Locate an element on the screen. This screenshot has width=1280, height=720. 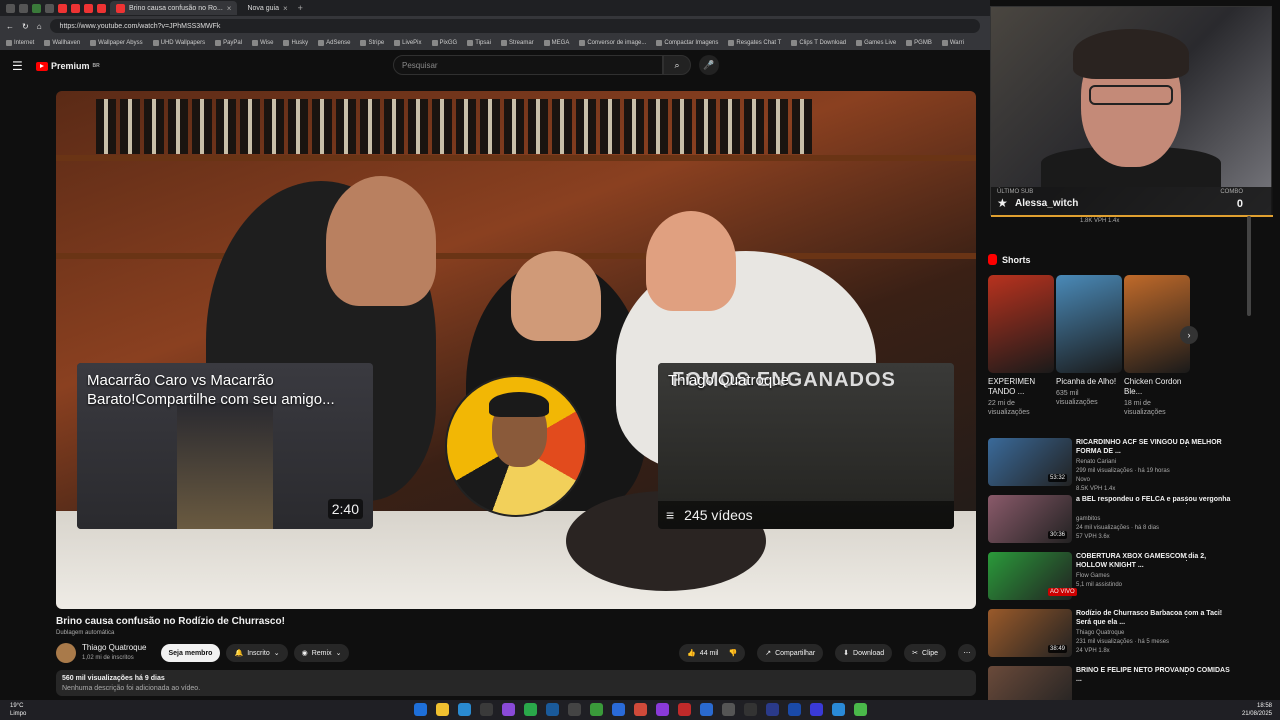
download-button: ⬇ Download is located at coordinates (864, 653).